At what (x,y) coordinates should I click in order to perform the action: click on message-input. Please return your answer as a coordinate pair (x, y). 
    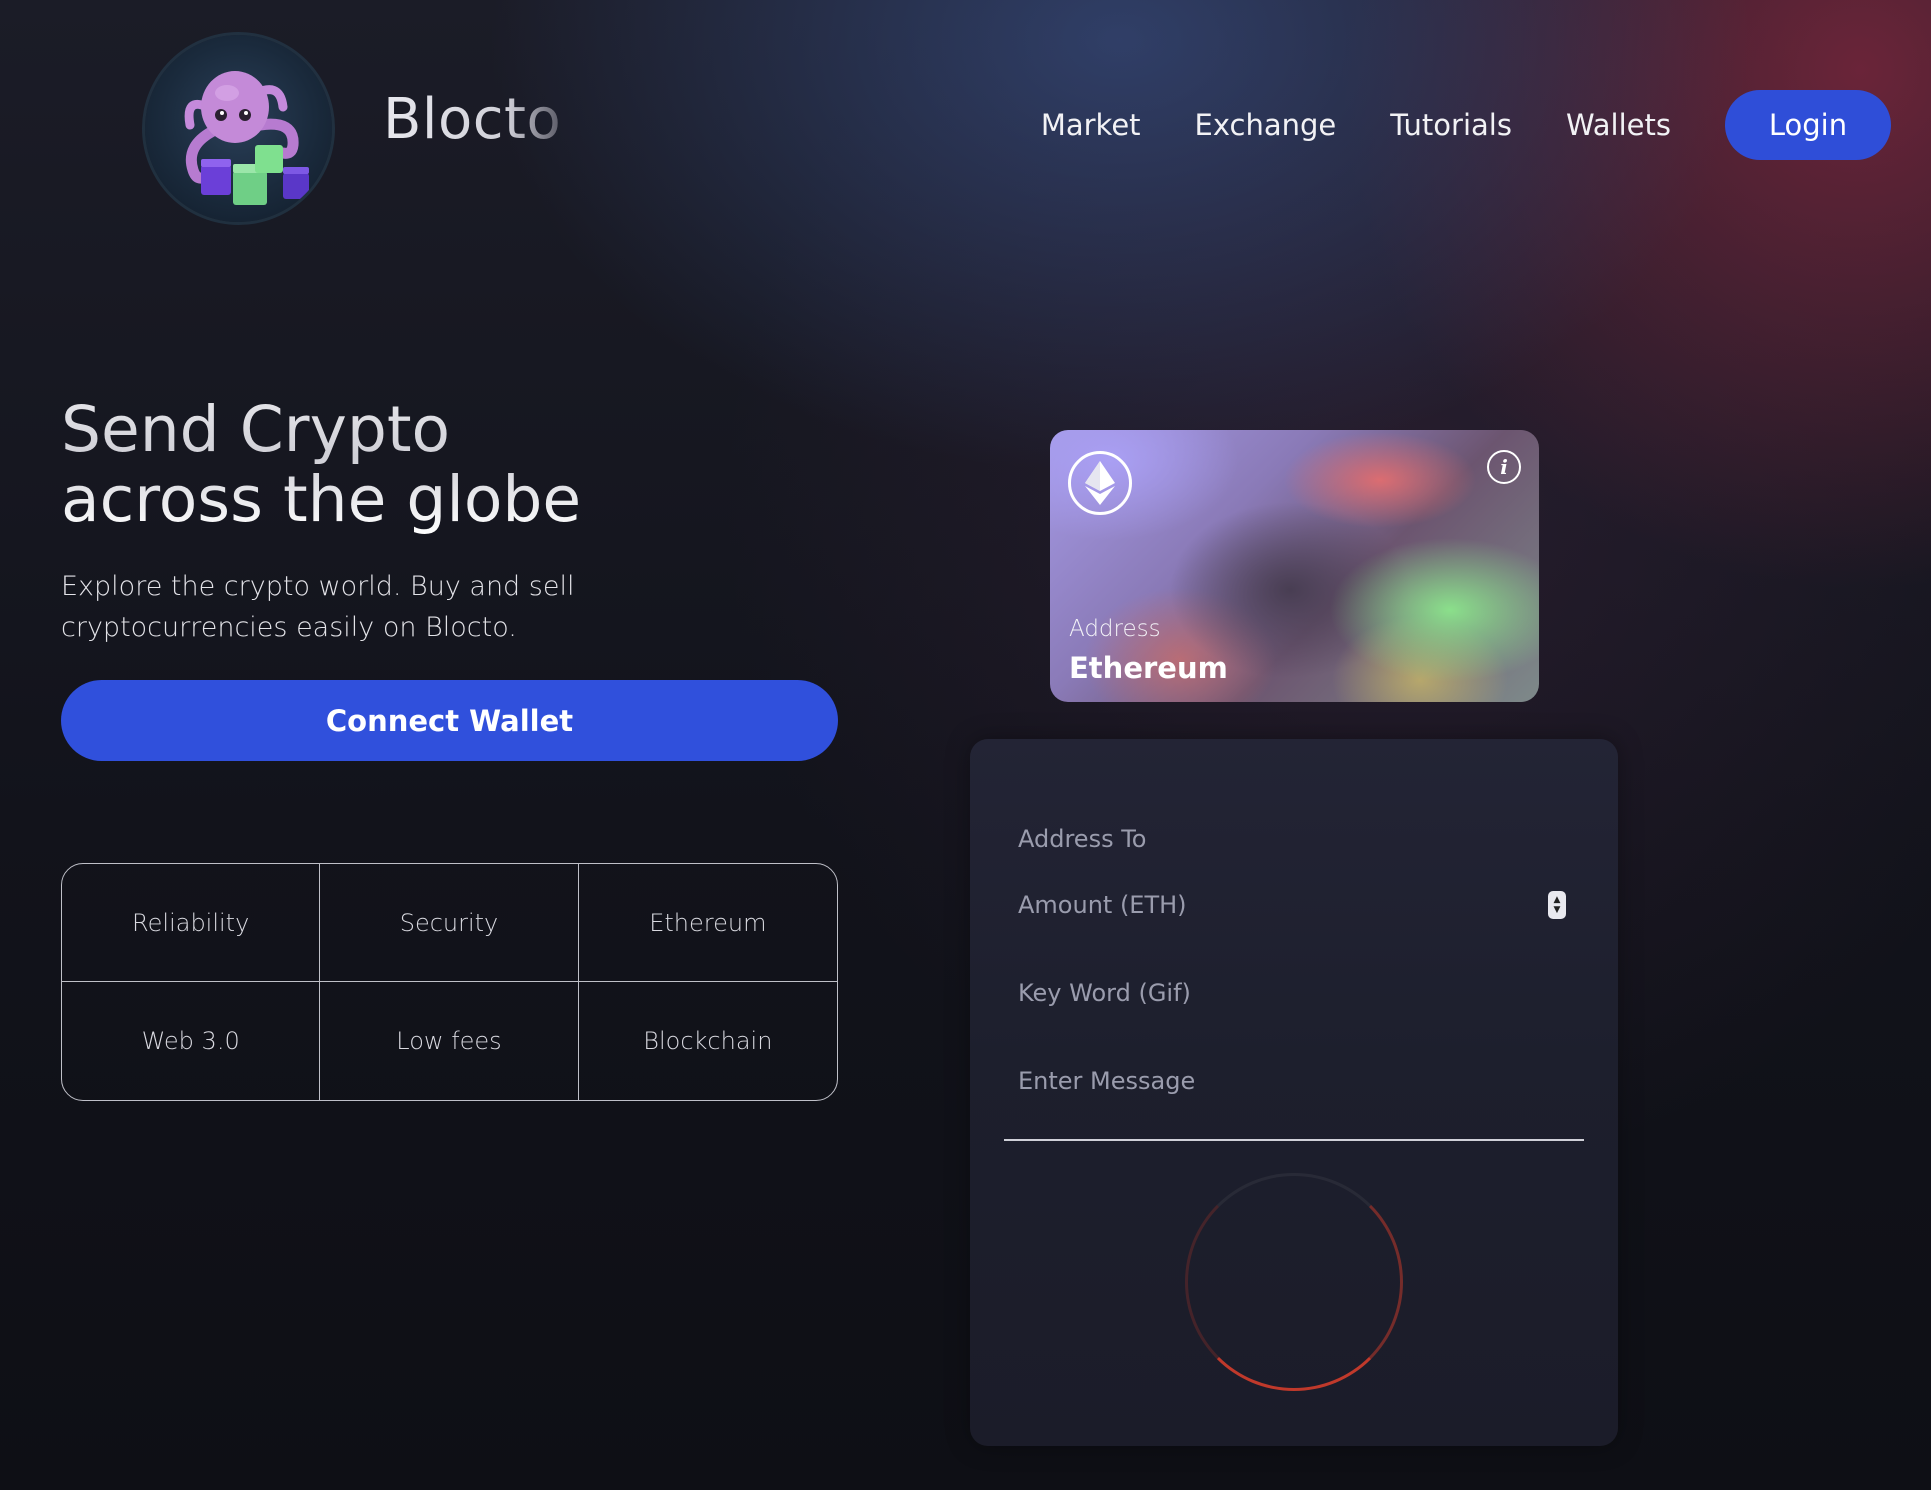
    Looking at the image, I should click on (1278, 1081).